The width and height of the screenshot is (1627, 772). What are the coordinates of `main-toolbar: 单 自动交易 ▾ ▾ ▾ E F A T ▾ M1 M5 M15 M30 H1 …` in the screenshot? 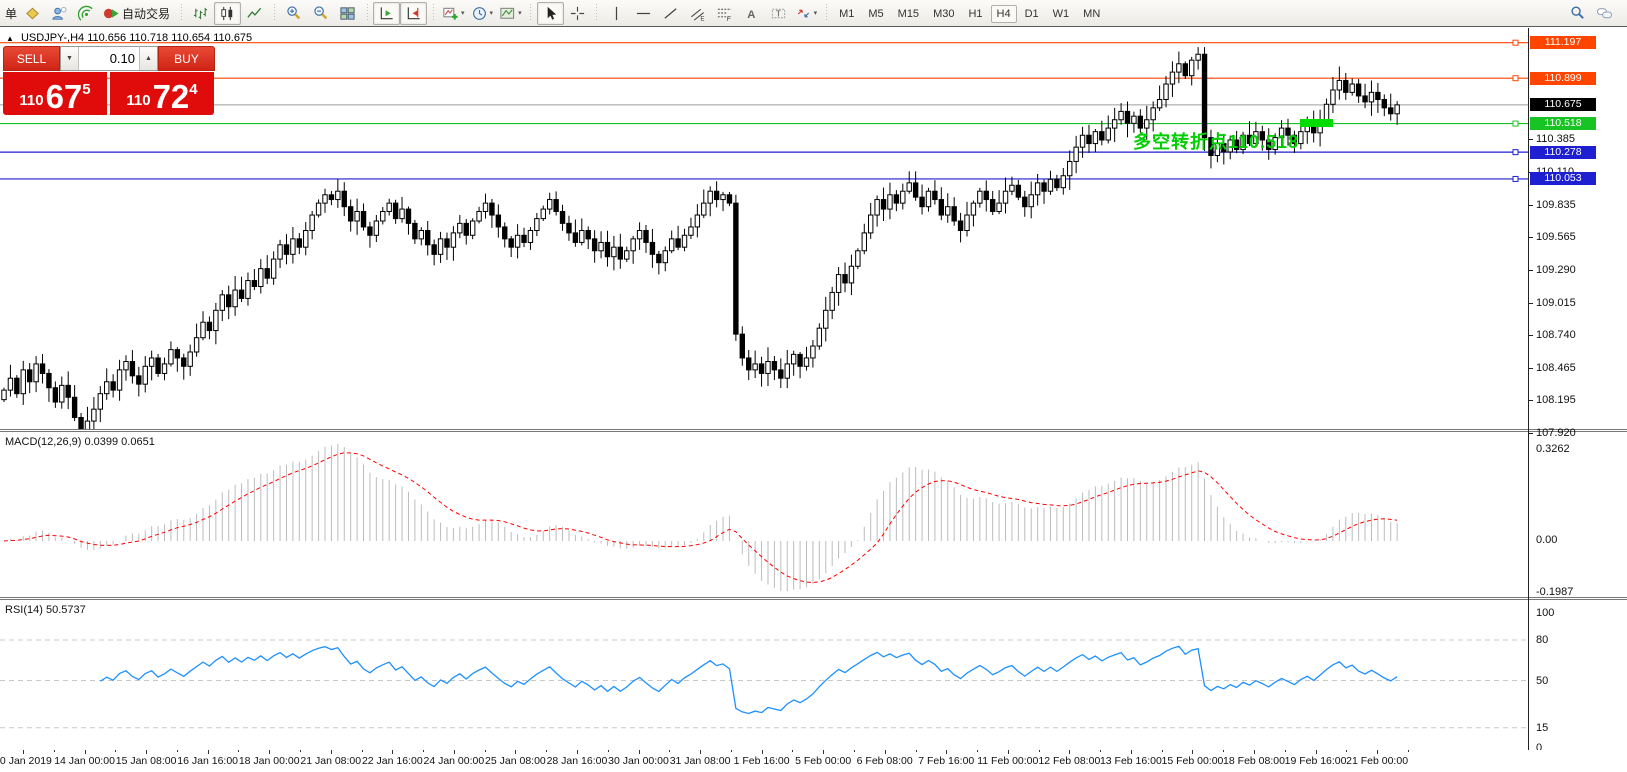 It's located at (813, 13).